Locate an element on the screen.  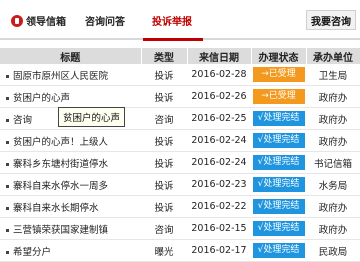
row-date: 2016-02-28 is located at coordinates (219, 75).